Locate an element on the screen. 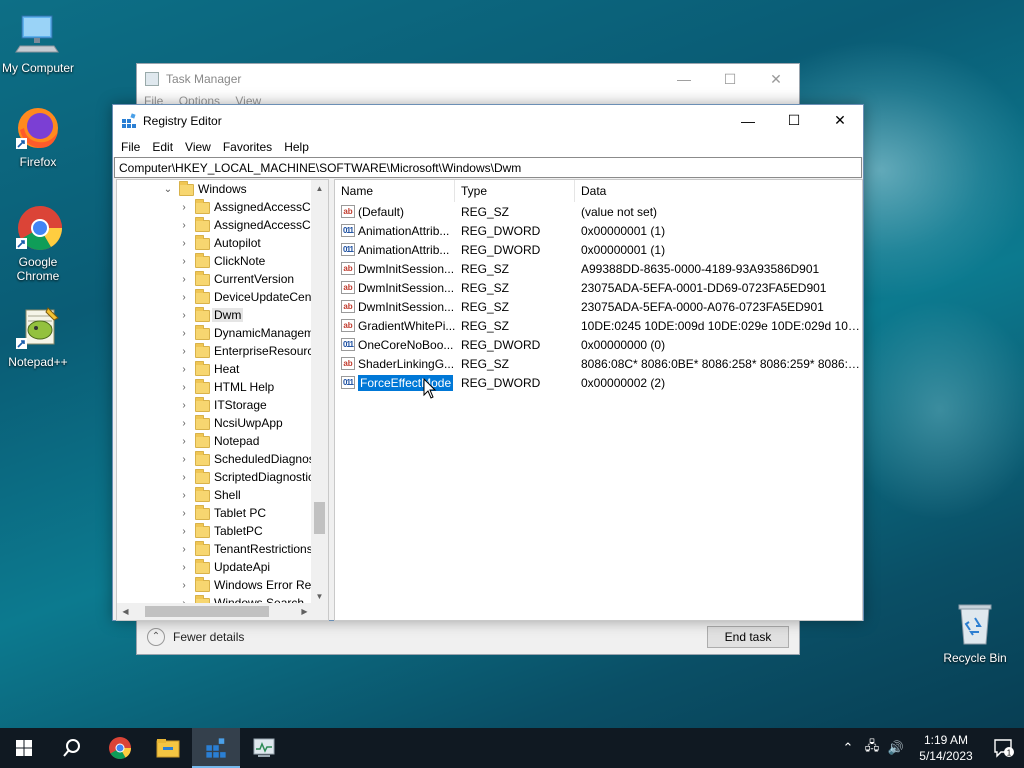  tree-item: › CurrentVersion is located at coordinates (214, 279).